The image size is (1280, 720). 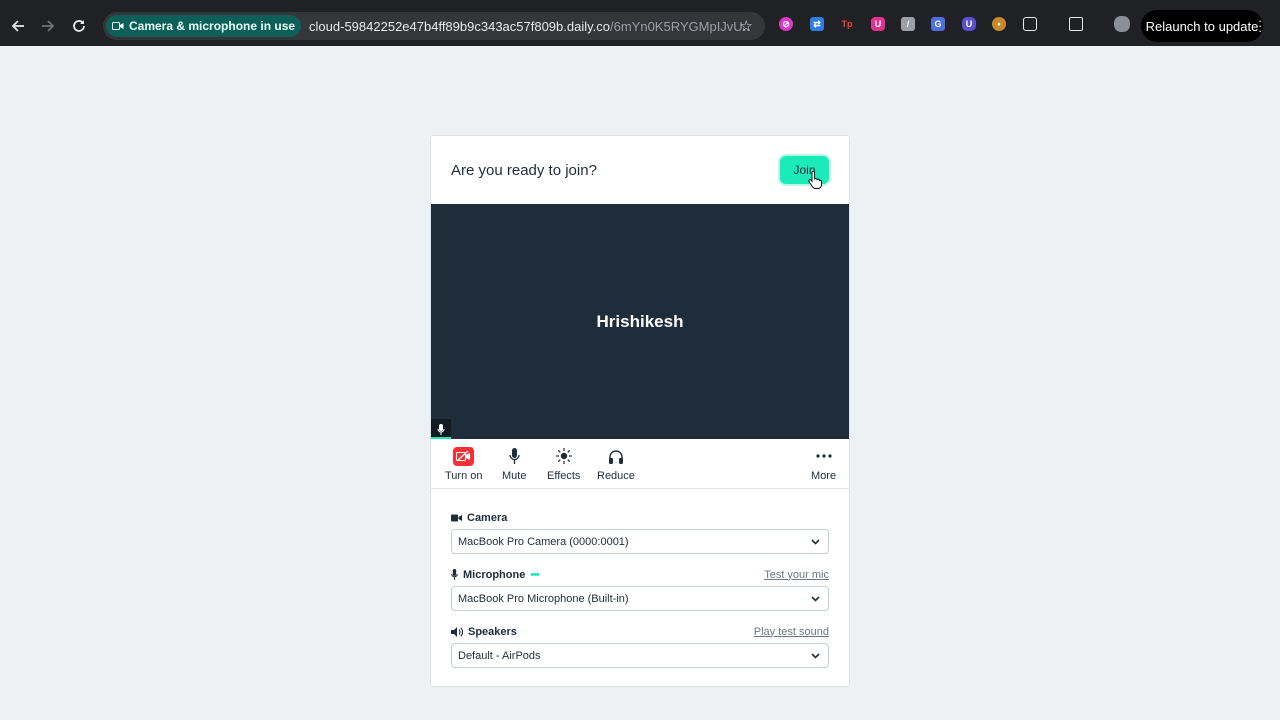 I want to click on video-preview: Hrishikesh, so click(x=640, y=321).